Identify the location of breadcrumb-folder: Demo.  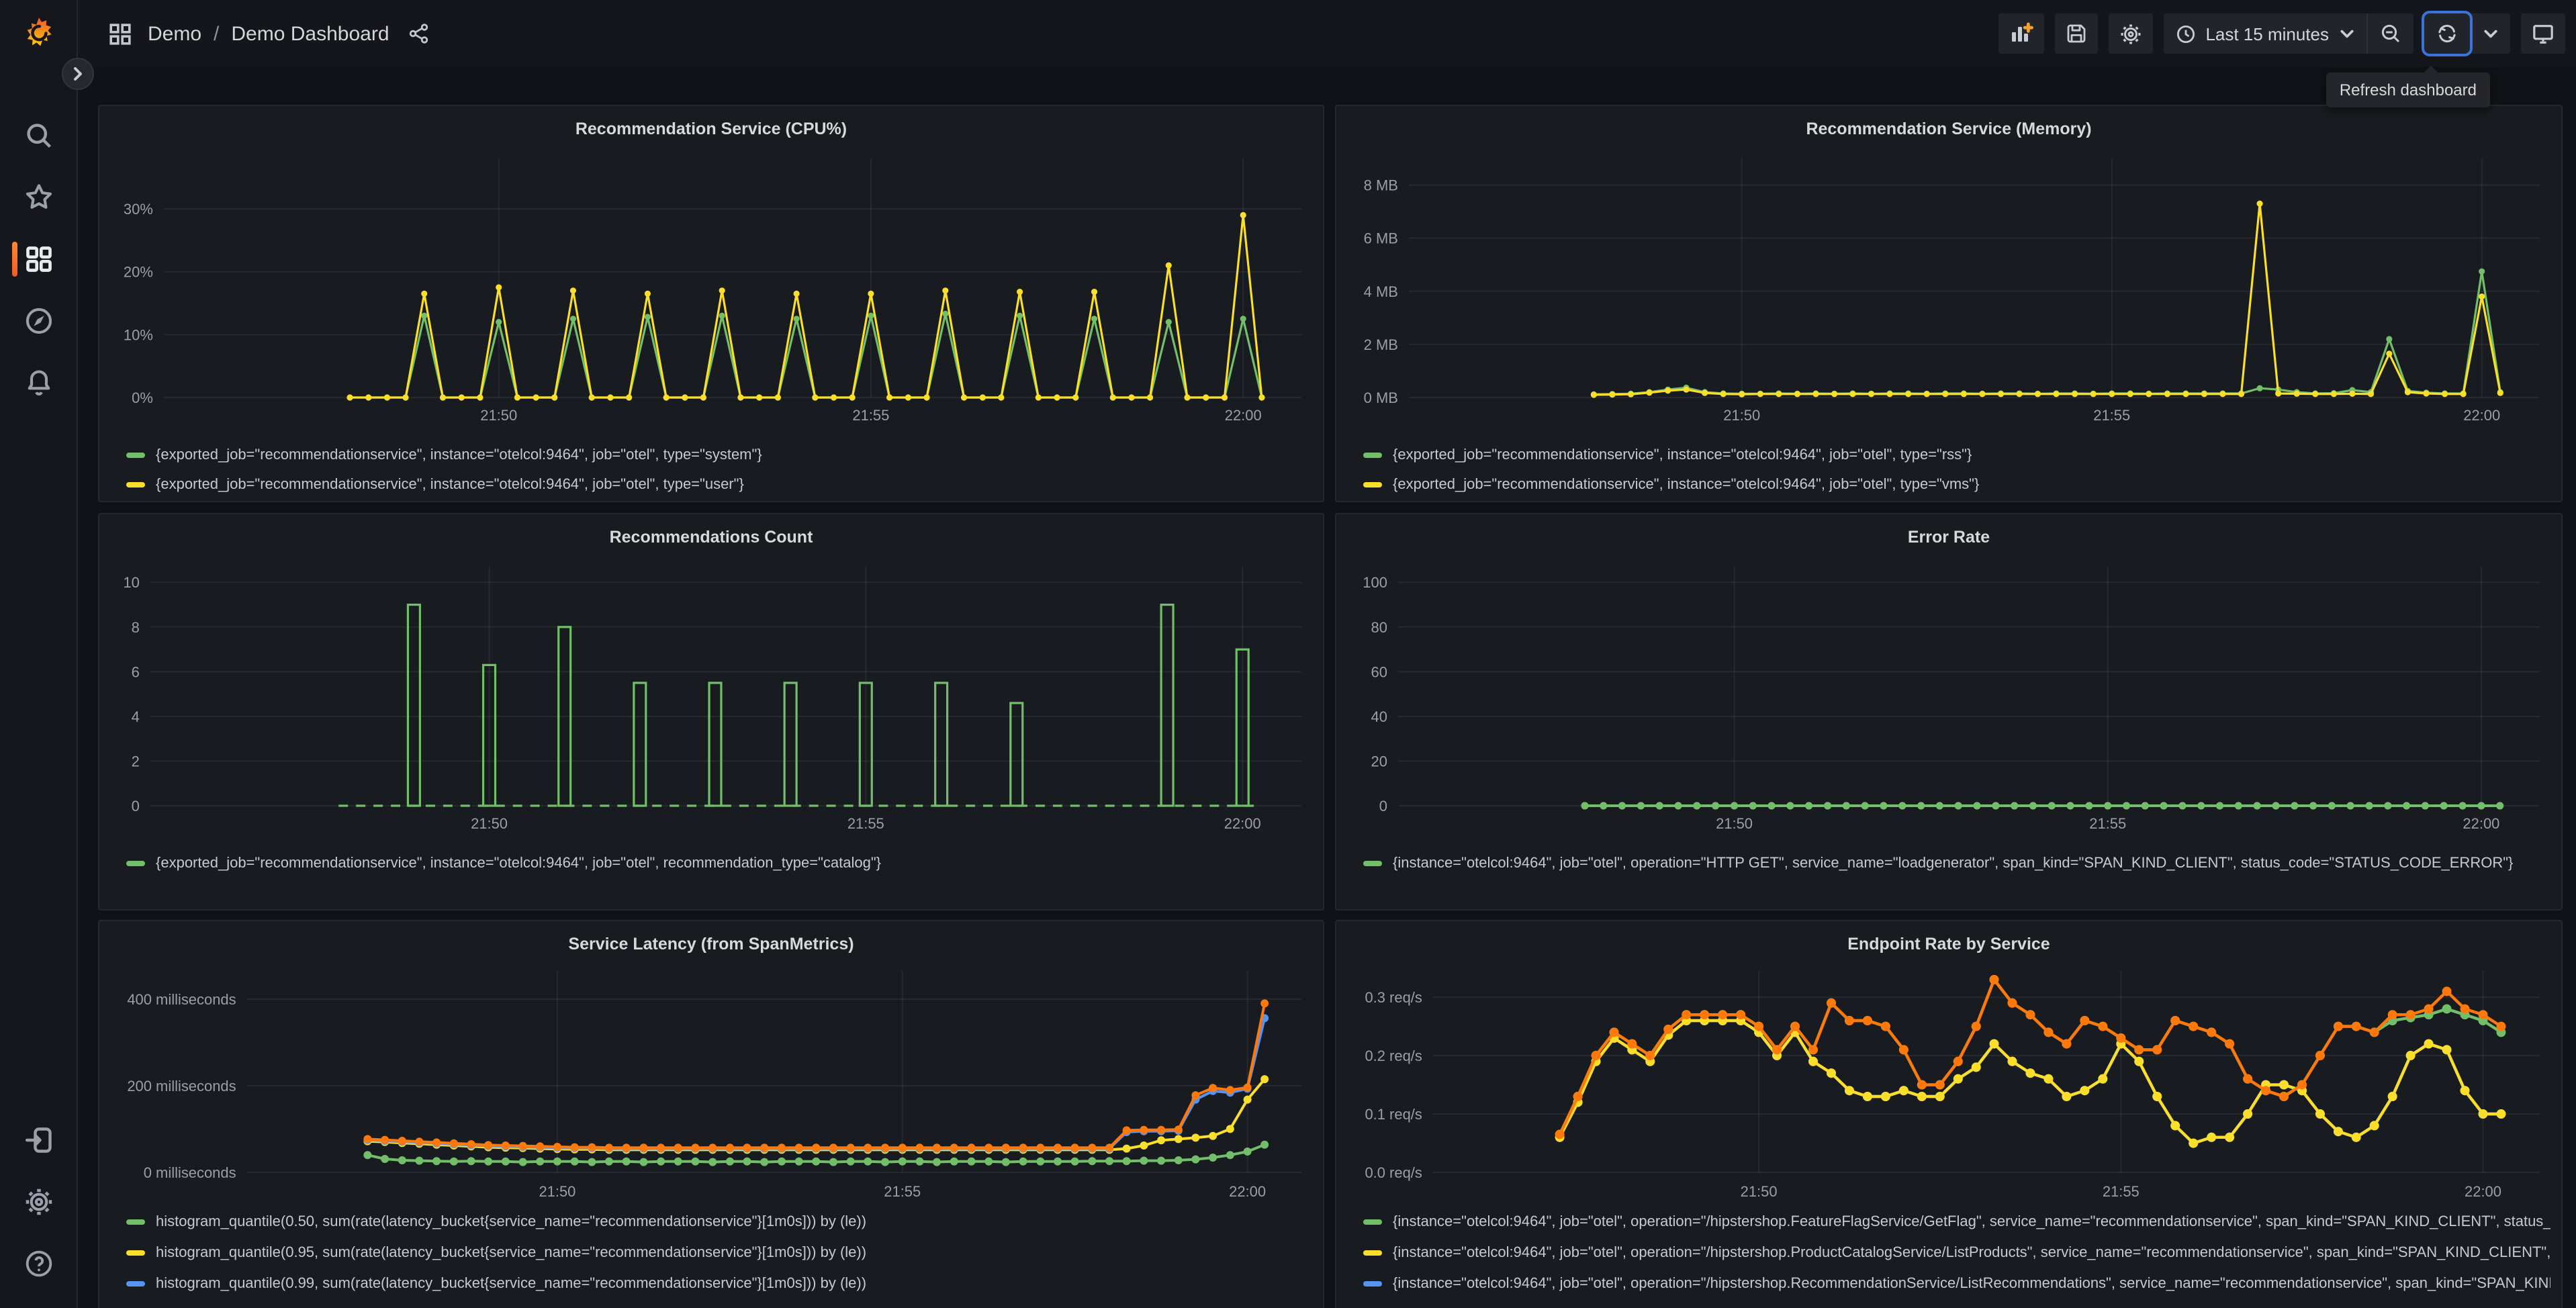
(174, 33).